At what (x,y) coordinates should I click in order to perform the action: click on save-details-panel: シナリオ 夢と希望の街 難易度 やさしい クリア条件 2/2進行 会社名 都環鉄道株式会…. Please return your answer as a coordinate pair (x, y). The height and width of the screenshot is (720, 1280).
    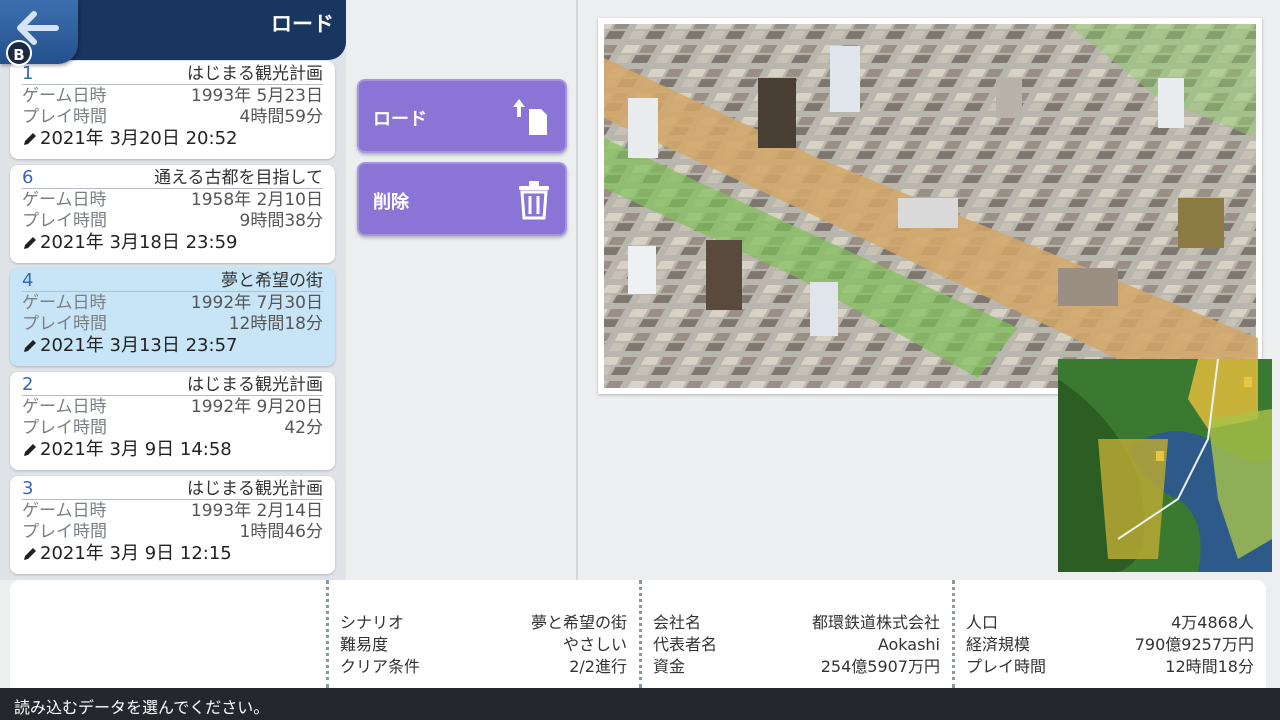
    Looking at the image, I should click on (638, 634).